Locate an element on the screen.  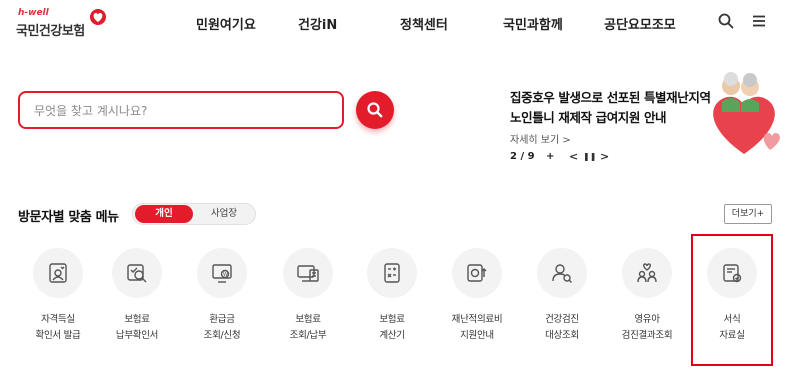
nav-item-health-in: 건강iN is located at coordinates (317, 23).